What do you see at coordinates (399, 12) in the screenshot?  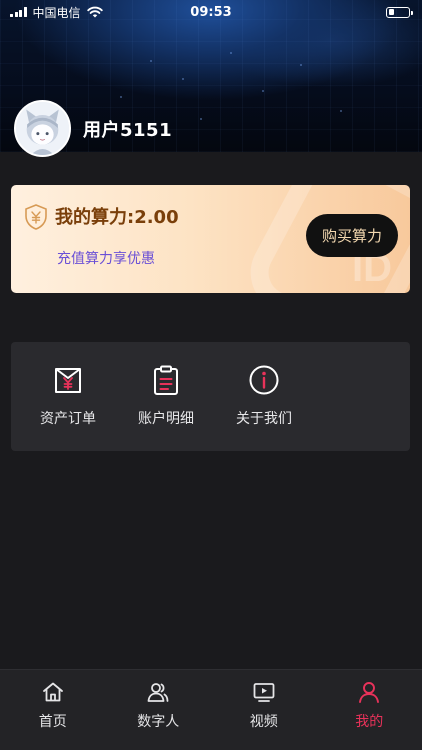 I see `battery-icon` at bounding box center [399, 12].